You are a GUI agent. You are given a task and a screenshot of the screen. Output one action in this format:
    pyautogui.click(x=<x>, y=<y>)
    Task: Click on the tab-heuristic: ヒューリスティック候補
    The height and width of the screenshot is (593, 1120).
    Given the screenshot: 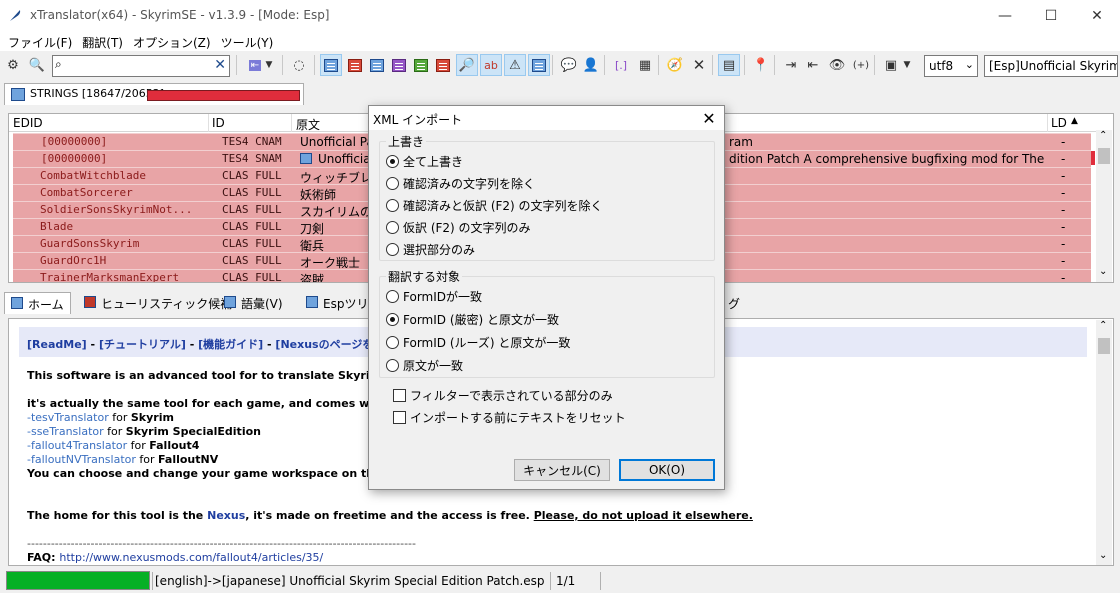 What is the action you would take?
    pyautogui.click(x=158, y=303)
    